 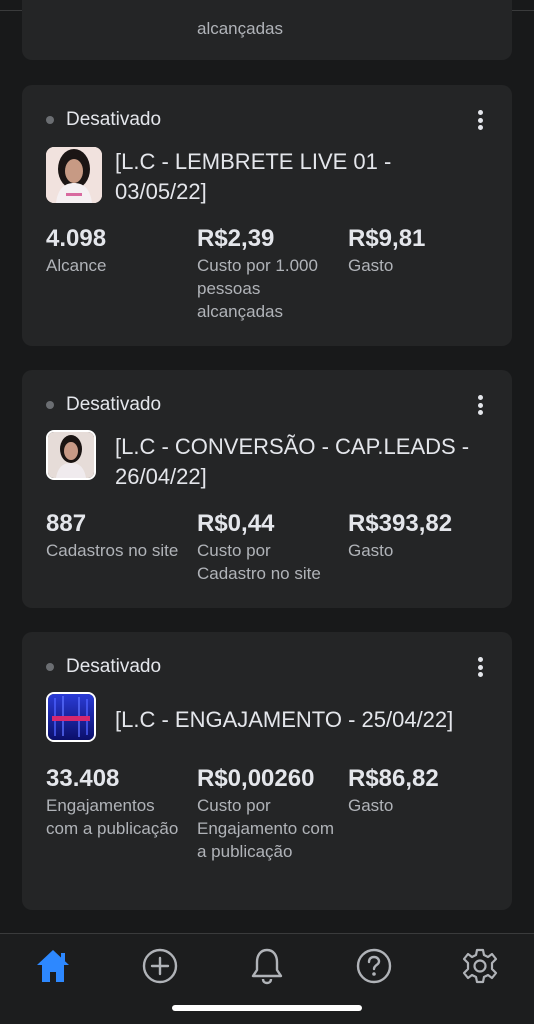 I want to click on campaign-card-partial: alcançadas, so click(x=267, y=30).